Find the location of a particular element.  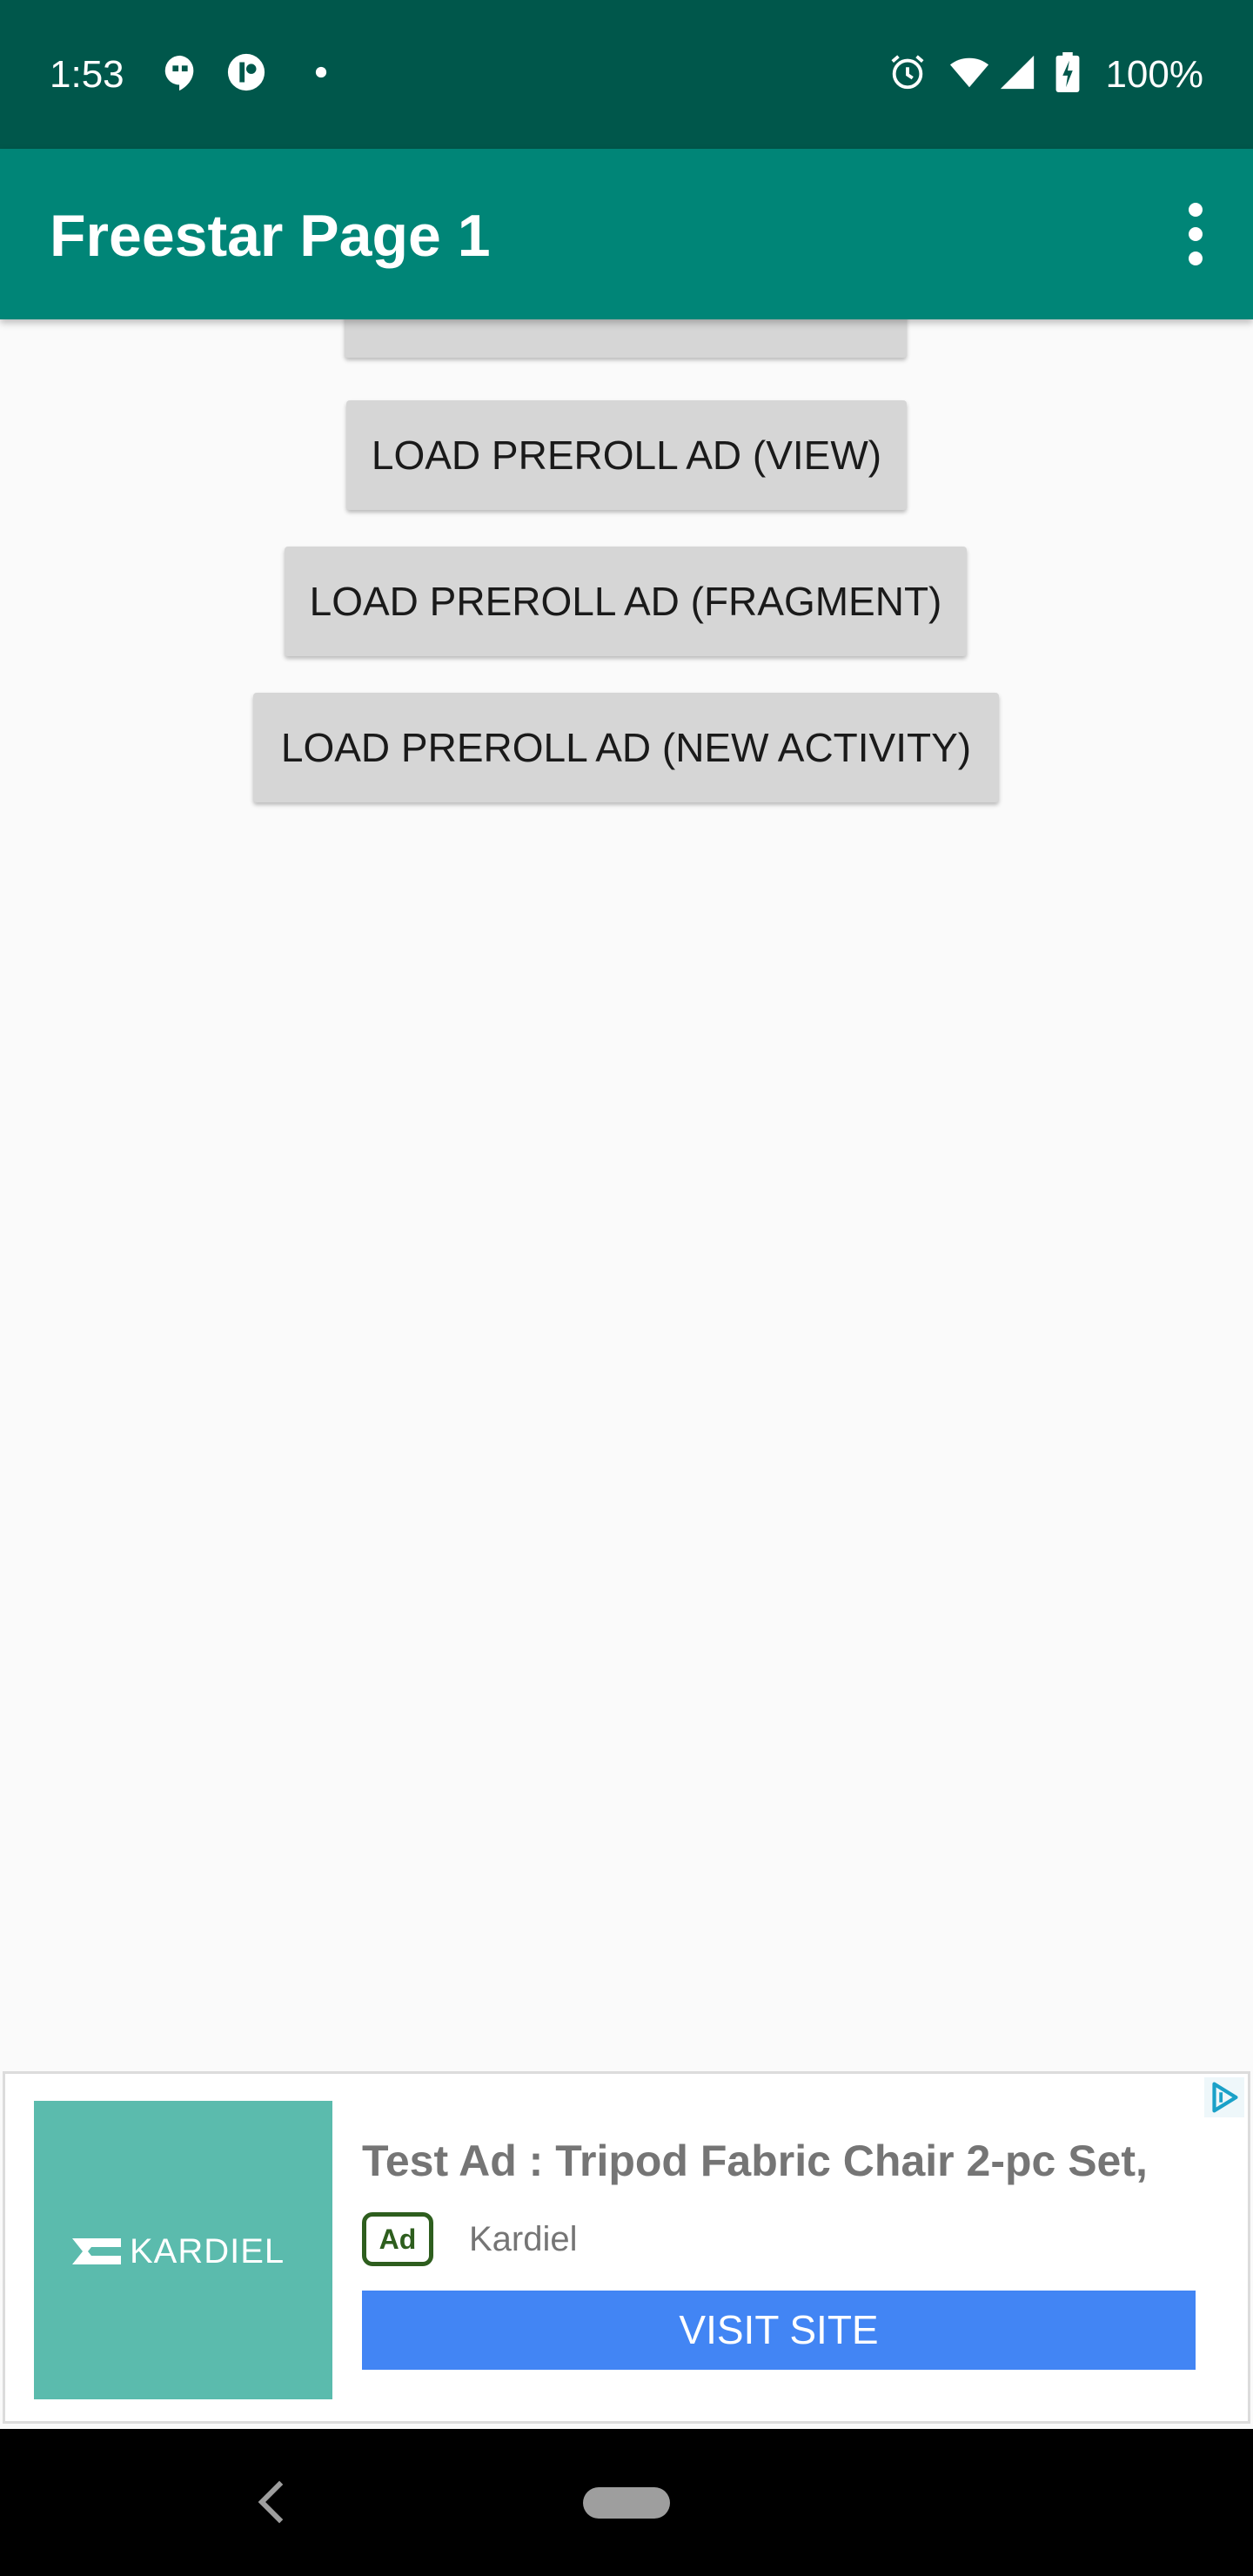

ad-image-brand: KARDIEL is located at coordinates (207, 2251).